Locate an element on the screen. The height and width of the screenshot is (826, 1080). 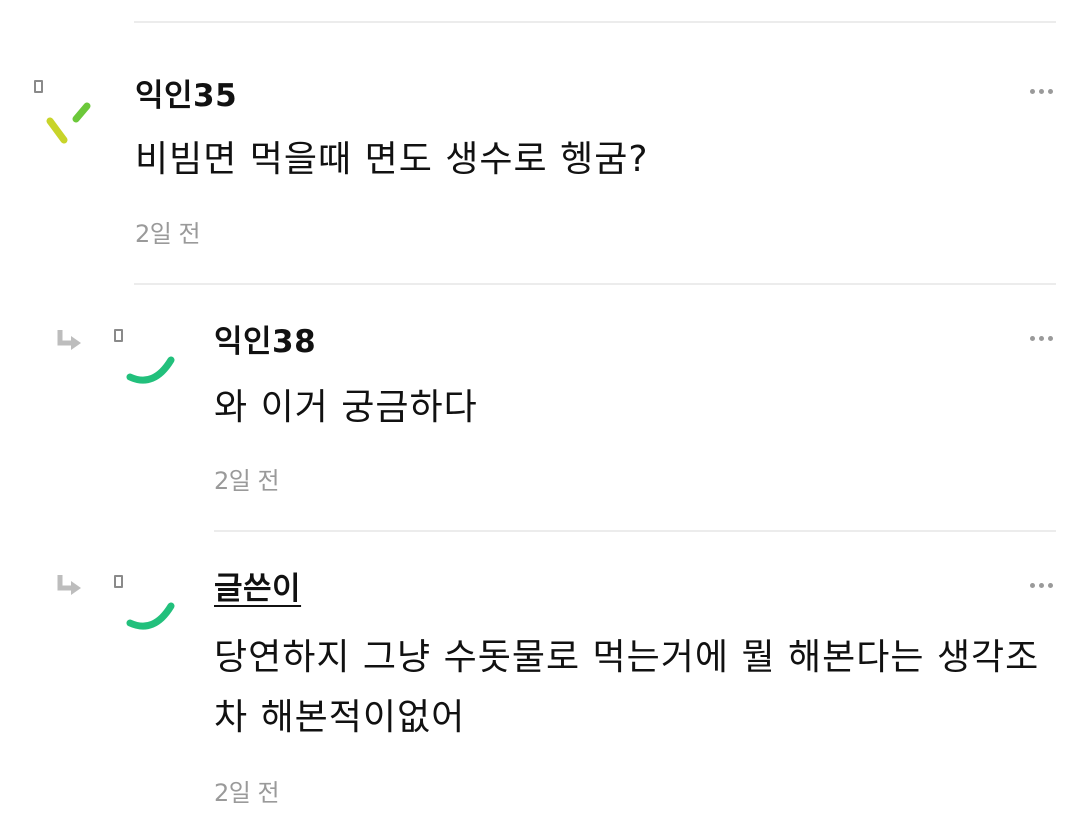
comment-text: 비빔면 먹을때 면도 생수로 헹굼? is located at coordinates (392, 159).